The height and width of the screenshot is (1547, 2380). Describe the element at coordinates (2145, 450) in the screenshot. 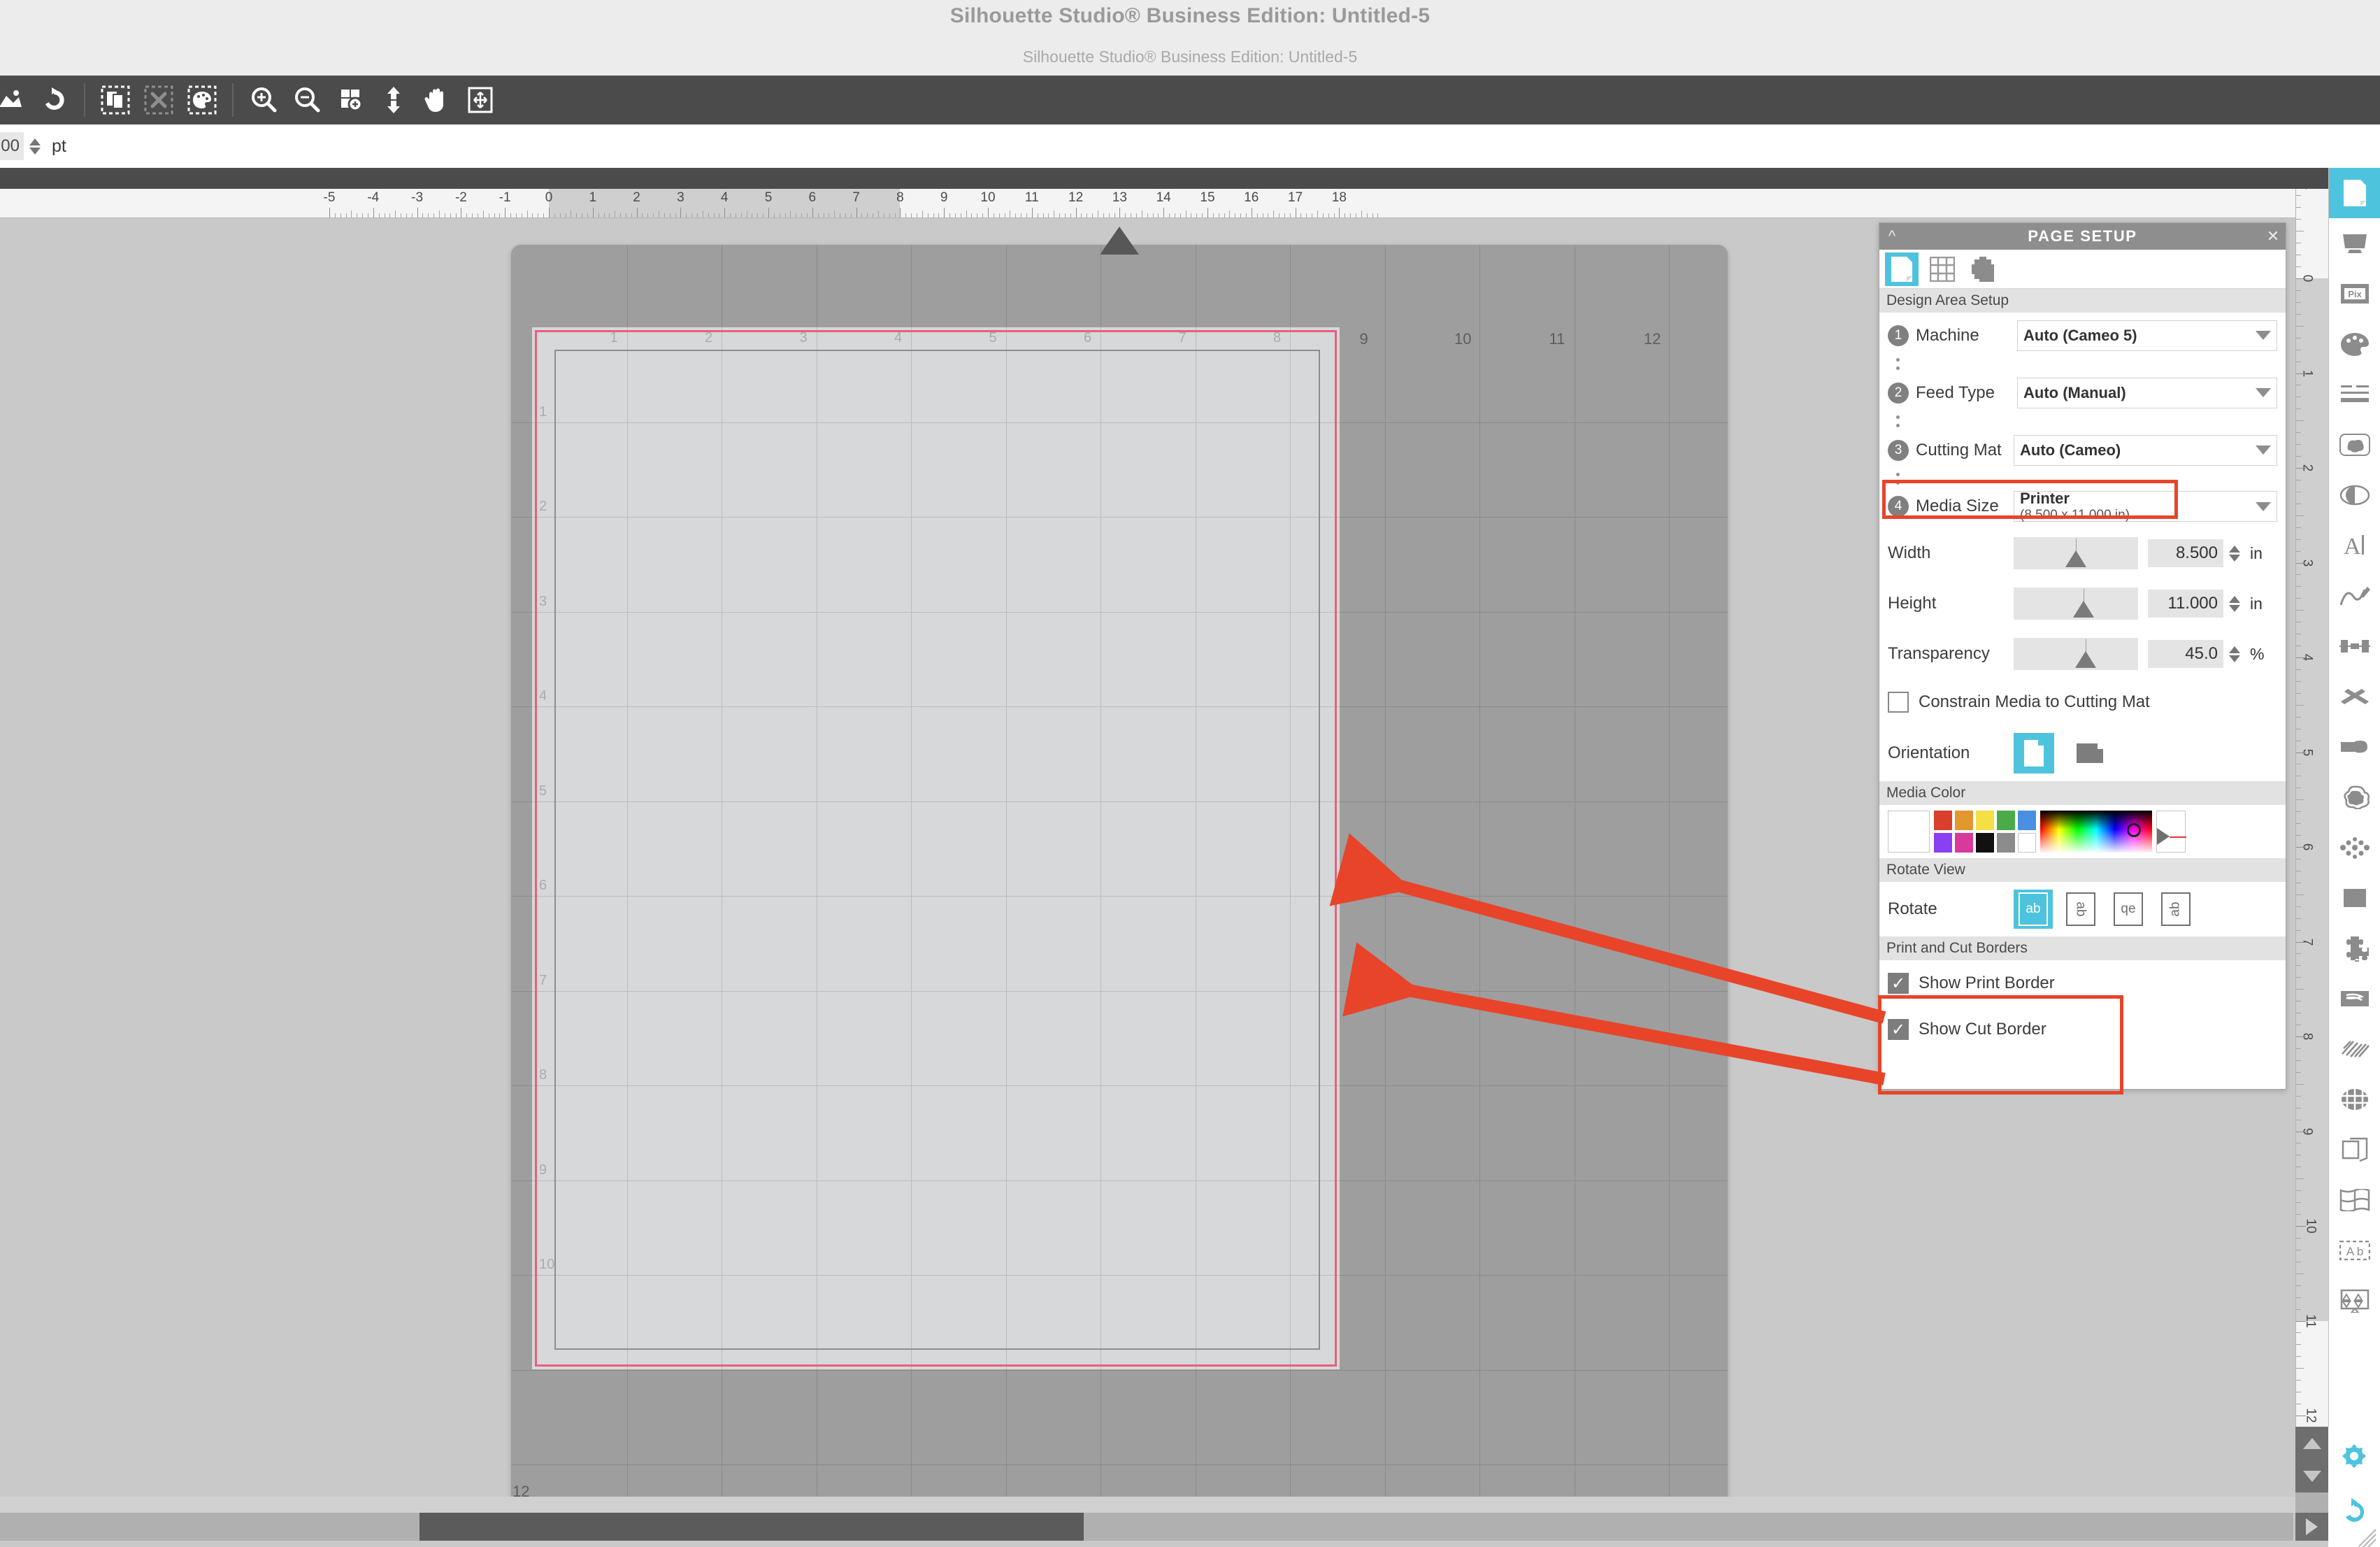

I see `cutting-mat-dropdown: Auto (Cameo)` at that location.